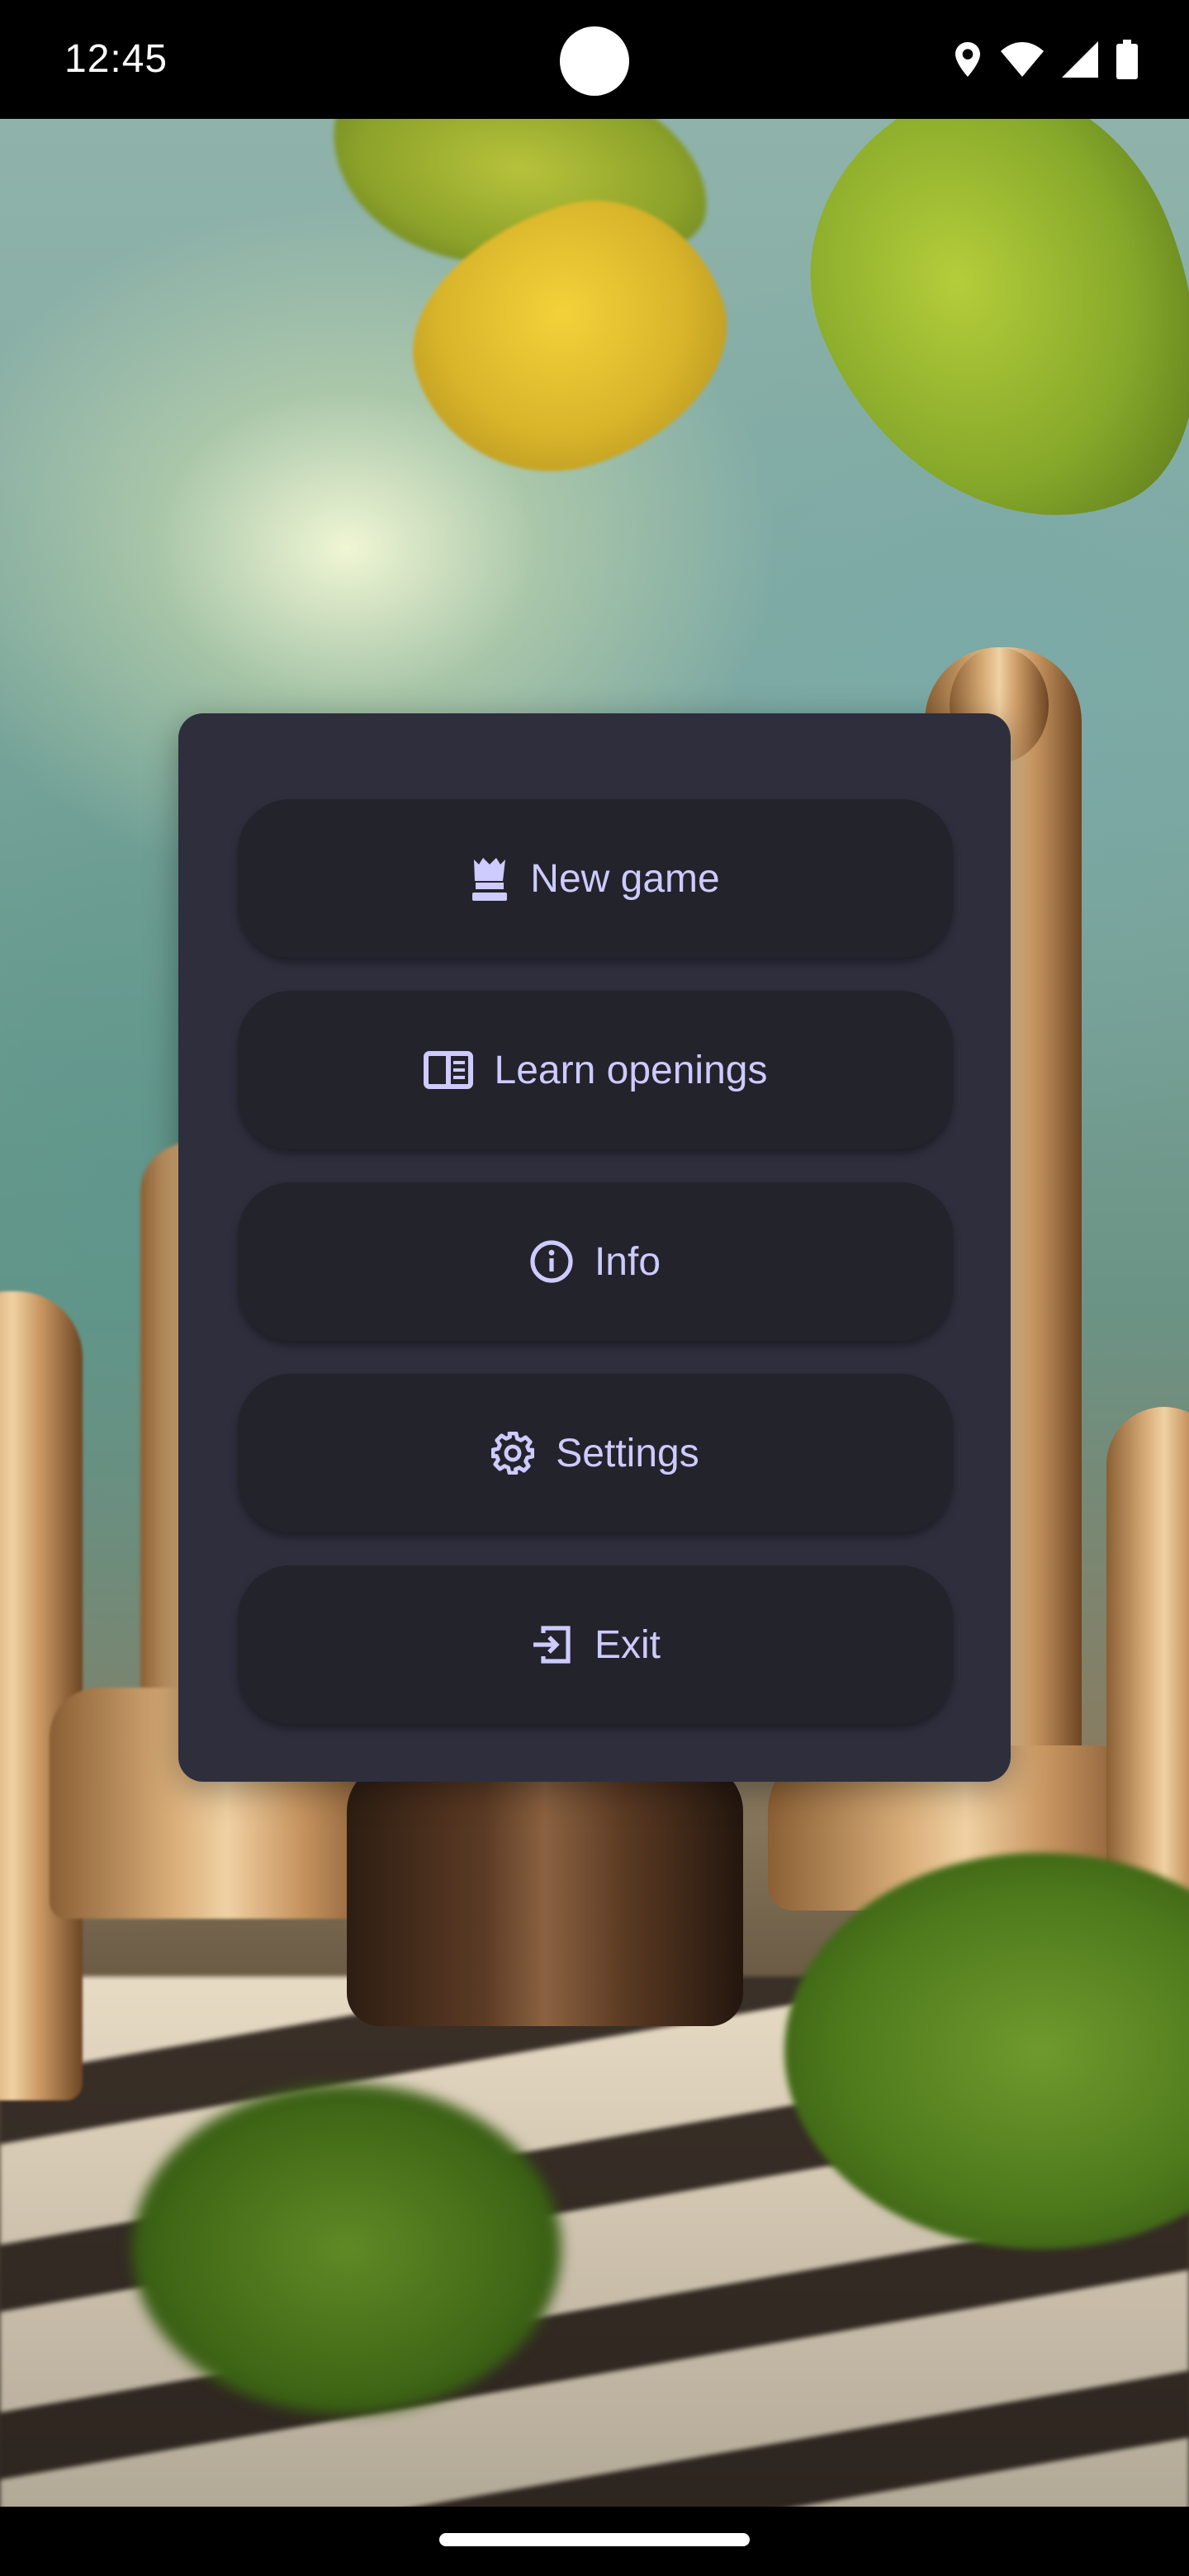 Image resolution: width=1189 pixels, height=2576 pixels. What do you see at coordinates (116, 59) in the screenshot?
I see `status-time: 12:45` at bounding box center [116, 59].